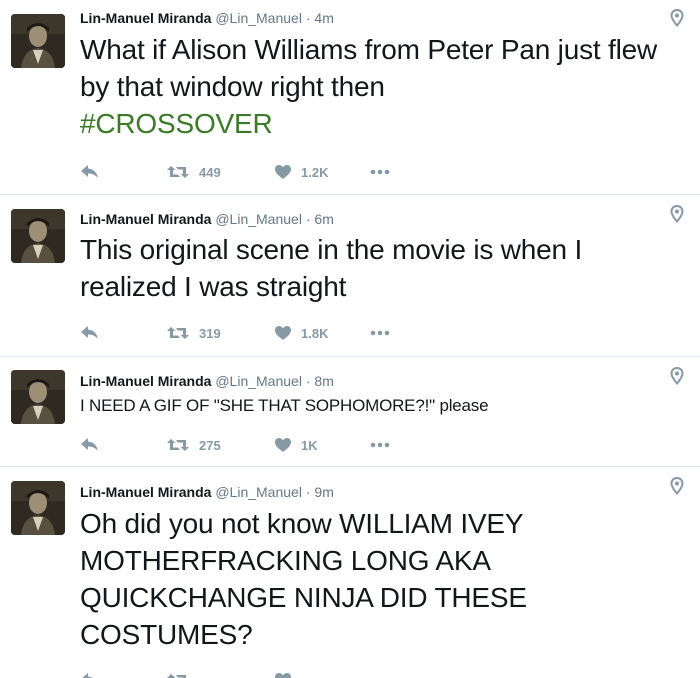 The width and height of the screenshot is (700, 678). Describe the element at coordinates (193, 172) in the screenshot. I see `retweet-button: 449` at that location.